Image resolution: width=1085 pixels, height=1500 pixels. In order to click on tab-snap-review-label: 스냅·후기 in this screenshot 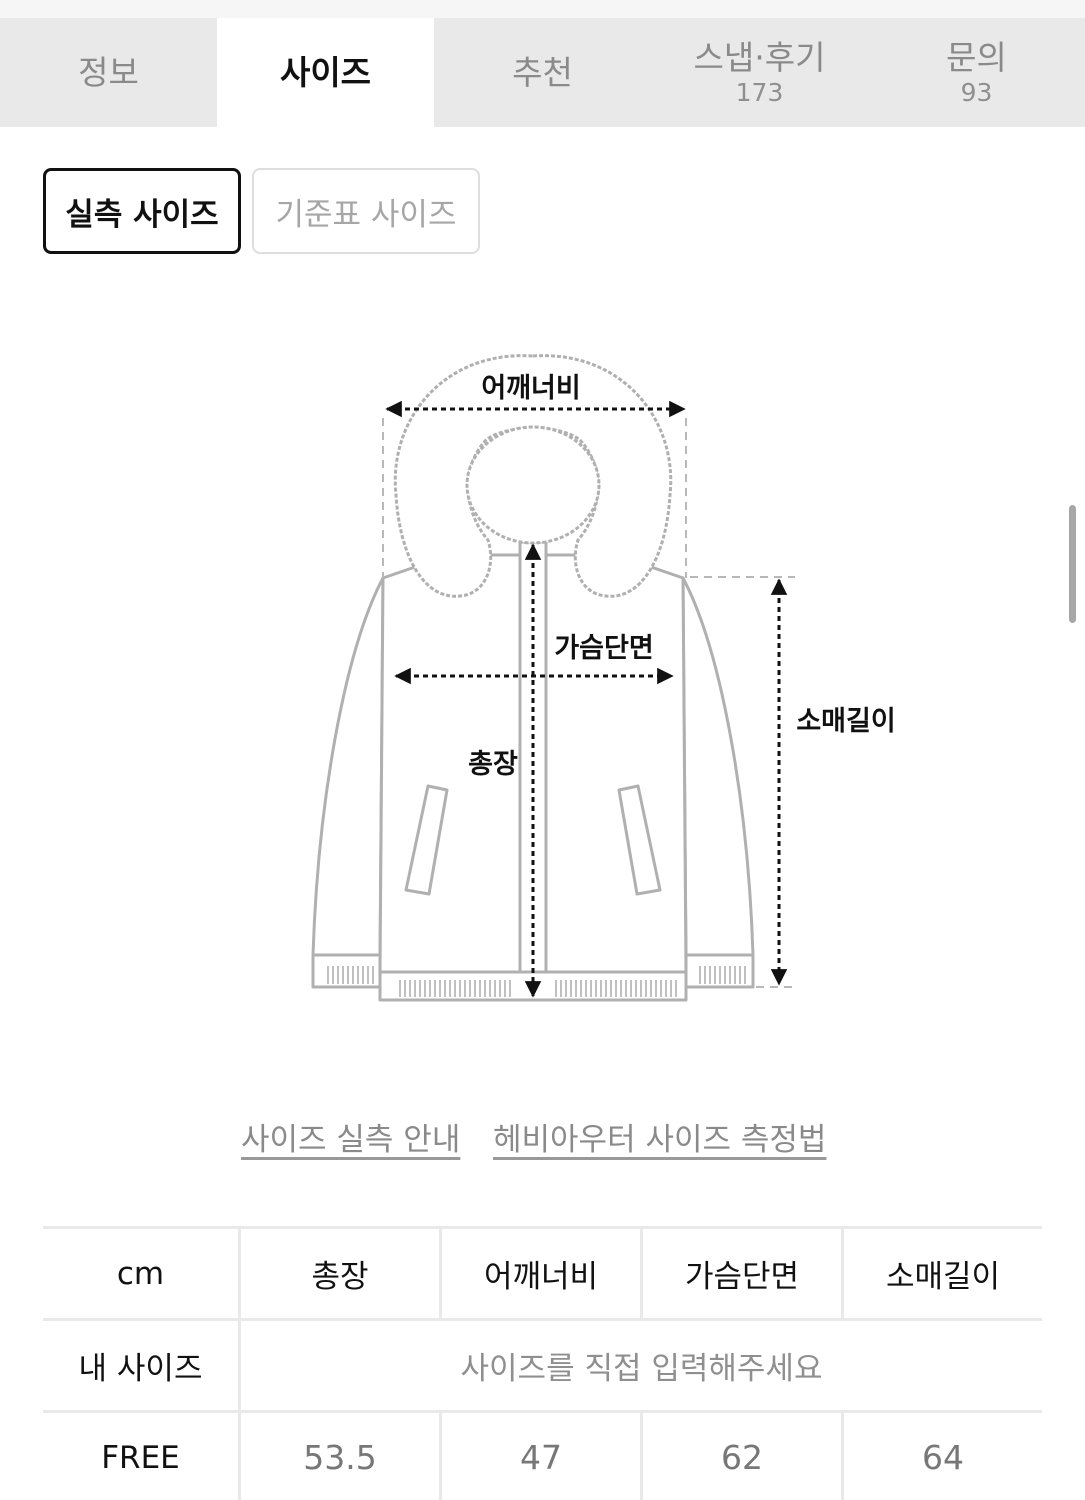, I will do `click(759, 57)`.